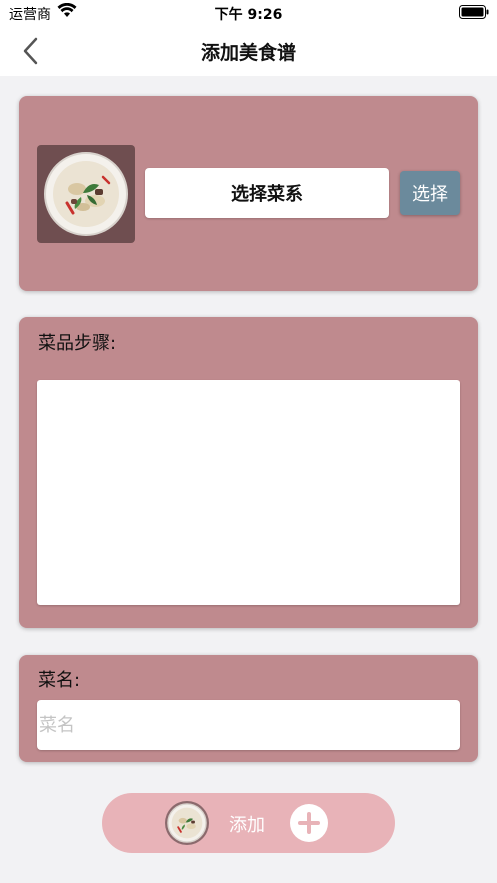 This screenshot has width=497, height=883. Describe the element at coordinates (309, 823) in the screenshot. I see `plus-circle-icon` at that location.